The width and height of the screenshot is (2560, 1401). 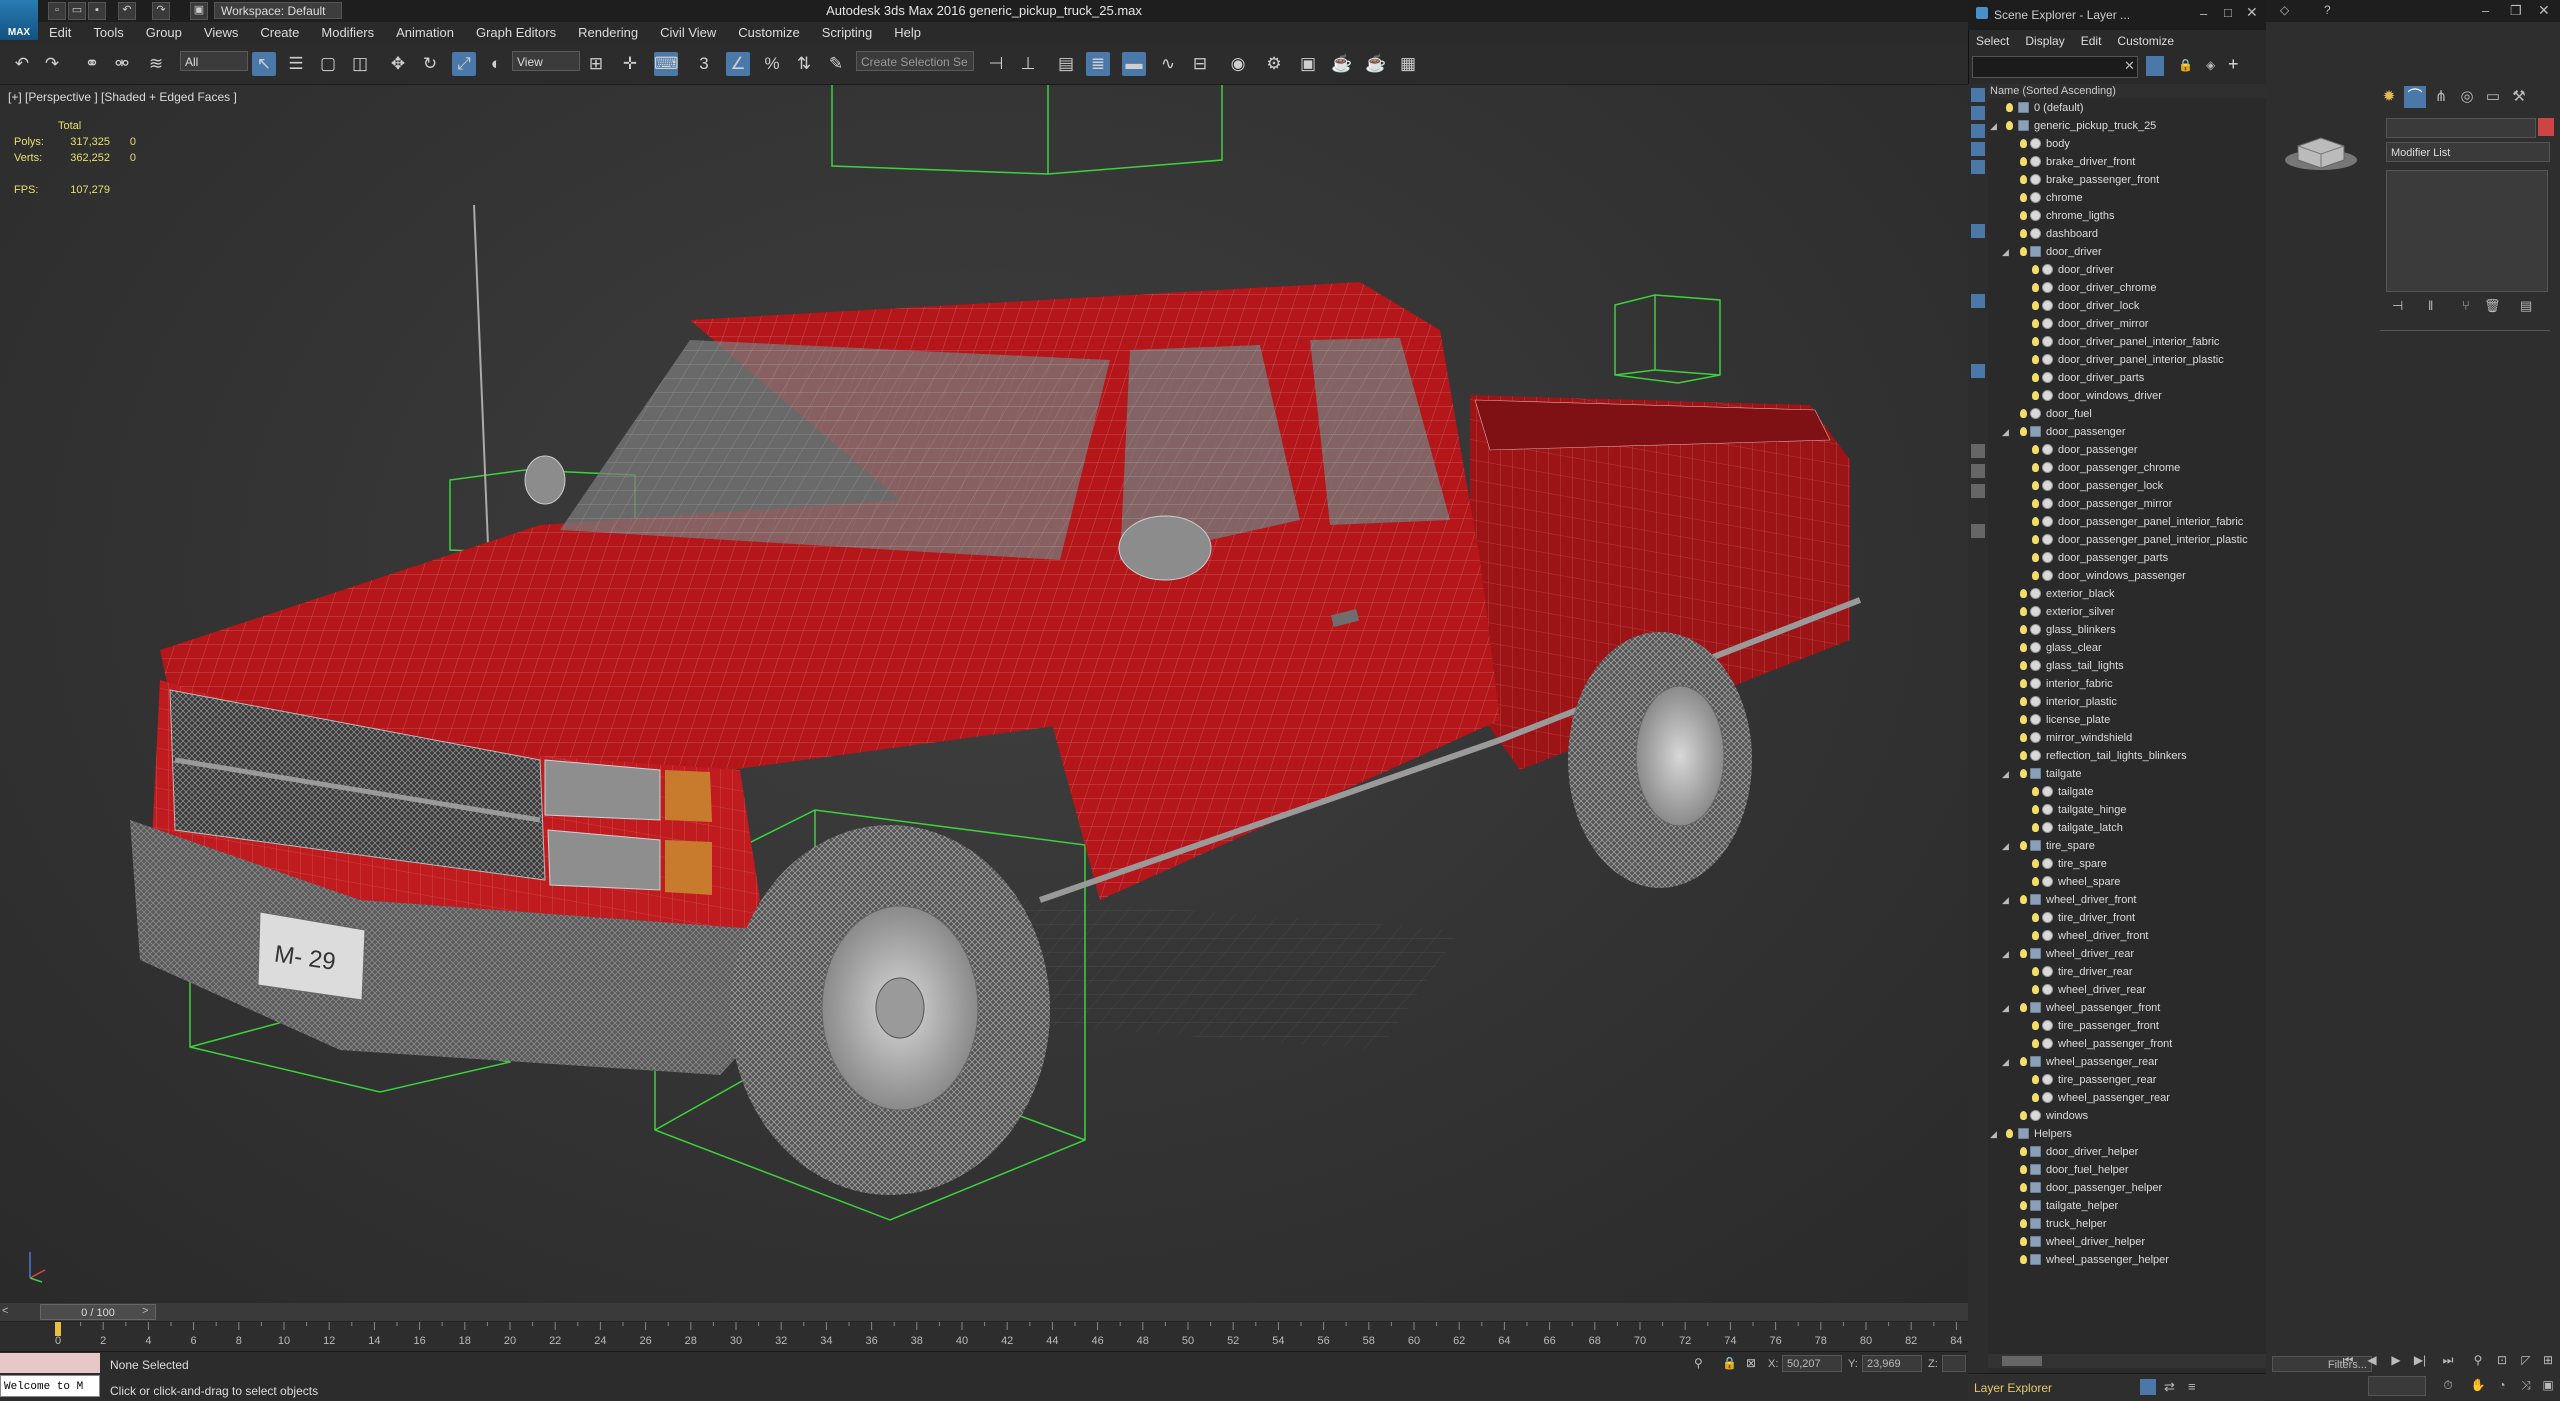 What do you see at coordinates (2127, 216) in the screenshot?
I see `tree-row: chrome_ligths` at bounding box center [2127, 216].